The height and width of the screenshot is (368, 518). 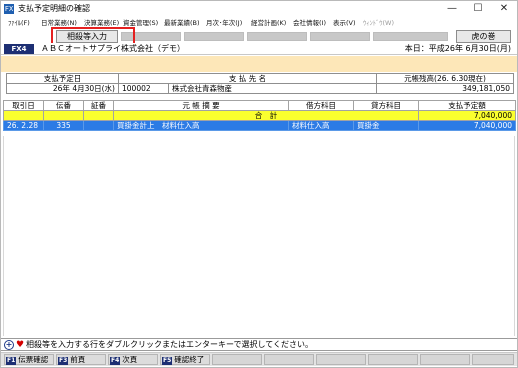 I want to click on menu-daily: 日常業務(N), so click(x=59, y=23).